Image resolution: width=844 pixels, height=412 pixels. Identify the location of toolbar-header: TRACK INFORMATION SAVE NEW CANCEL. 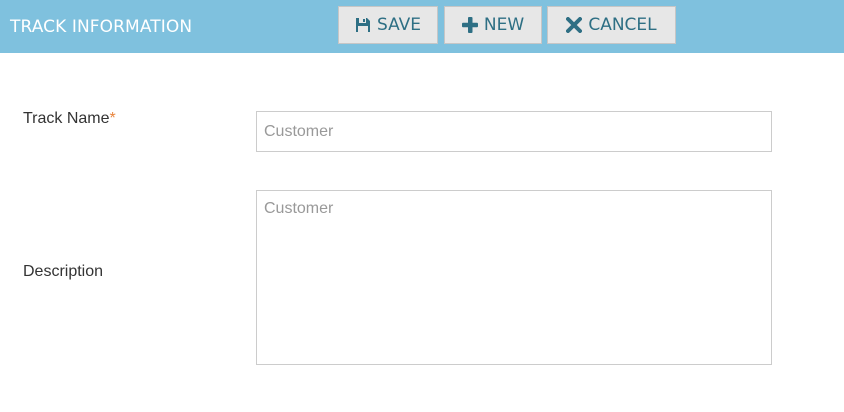
(422, 26).